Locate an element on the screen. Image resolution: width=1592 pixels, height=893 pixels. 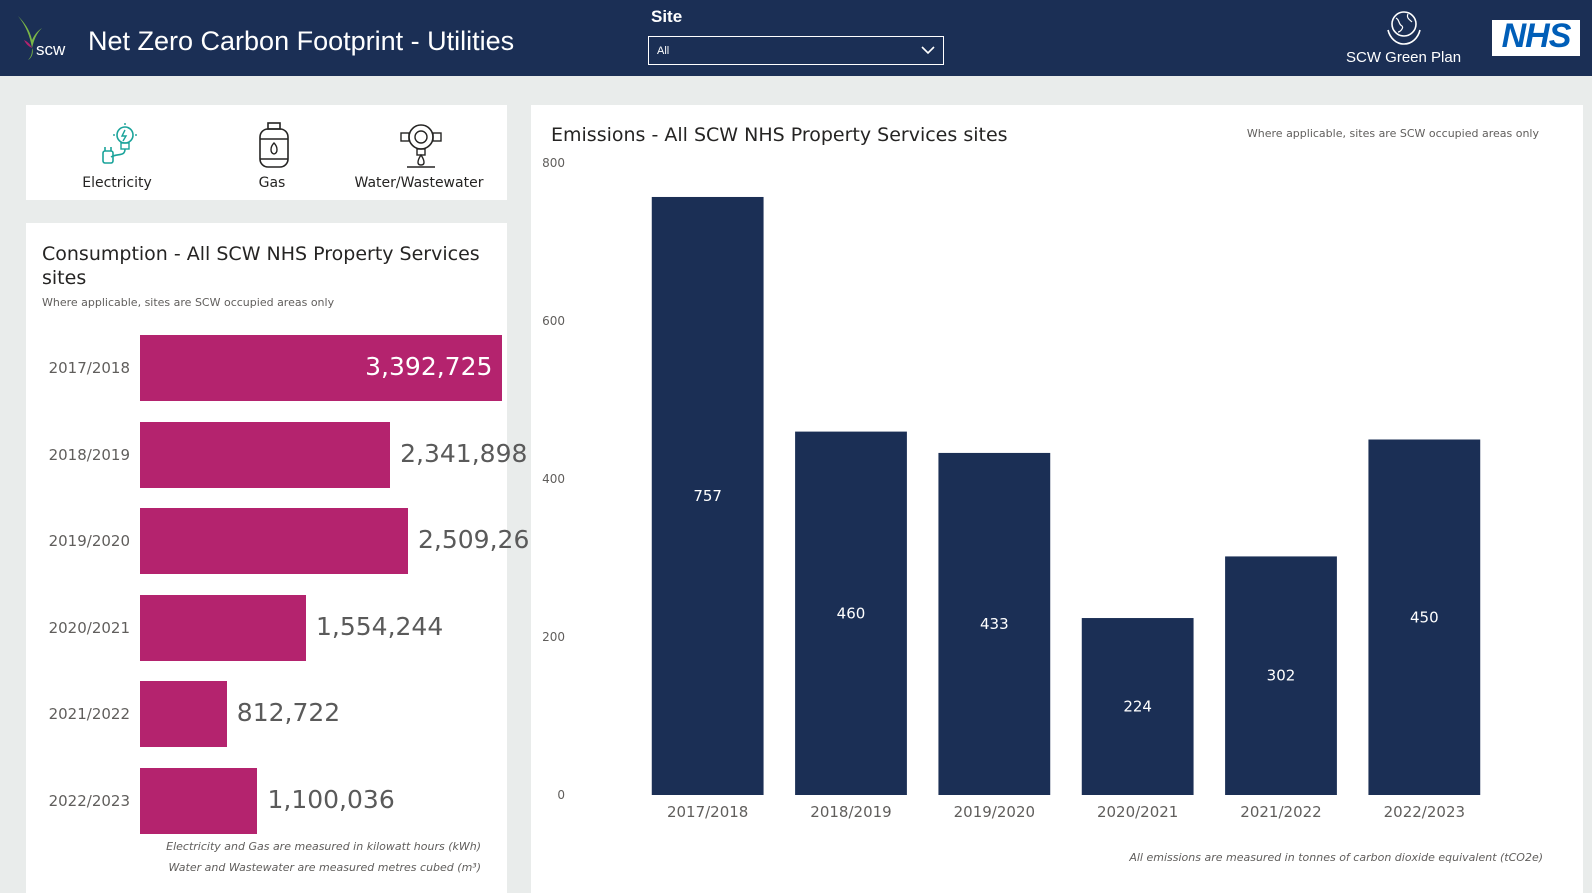
x-tick-label: 2019/2020 is located at coordinates (994, 812).